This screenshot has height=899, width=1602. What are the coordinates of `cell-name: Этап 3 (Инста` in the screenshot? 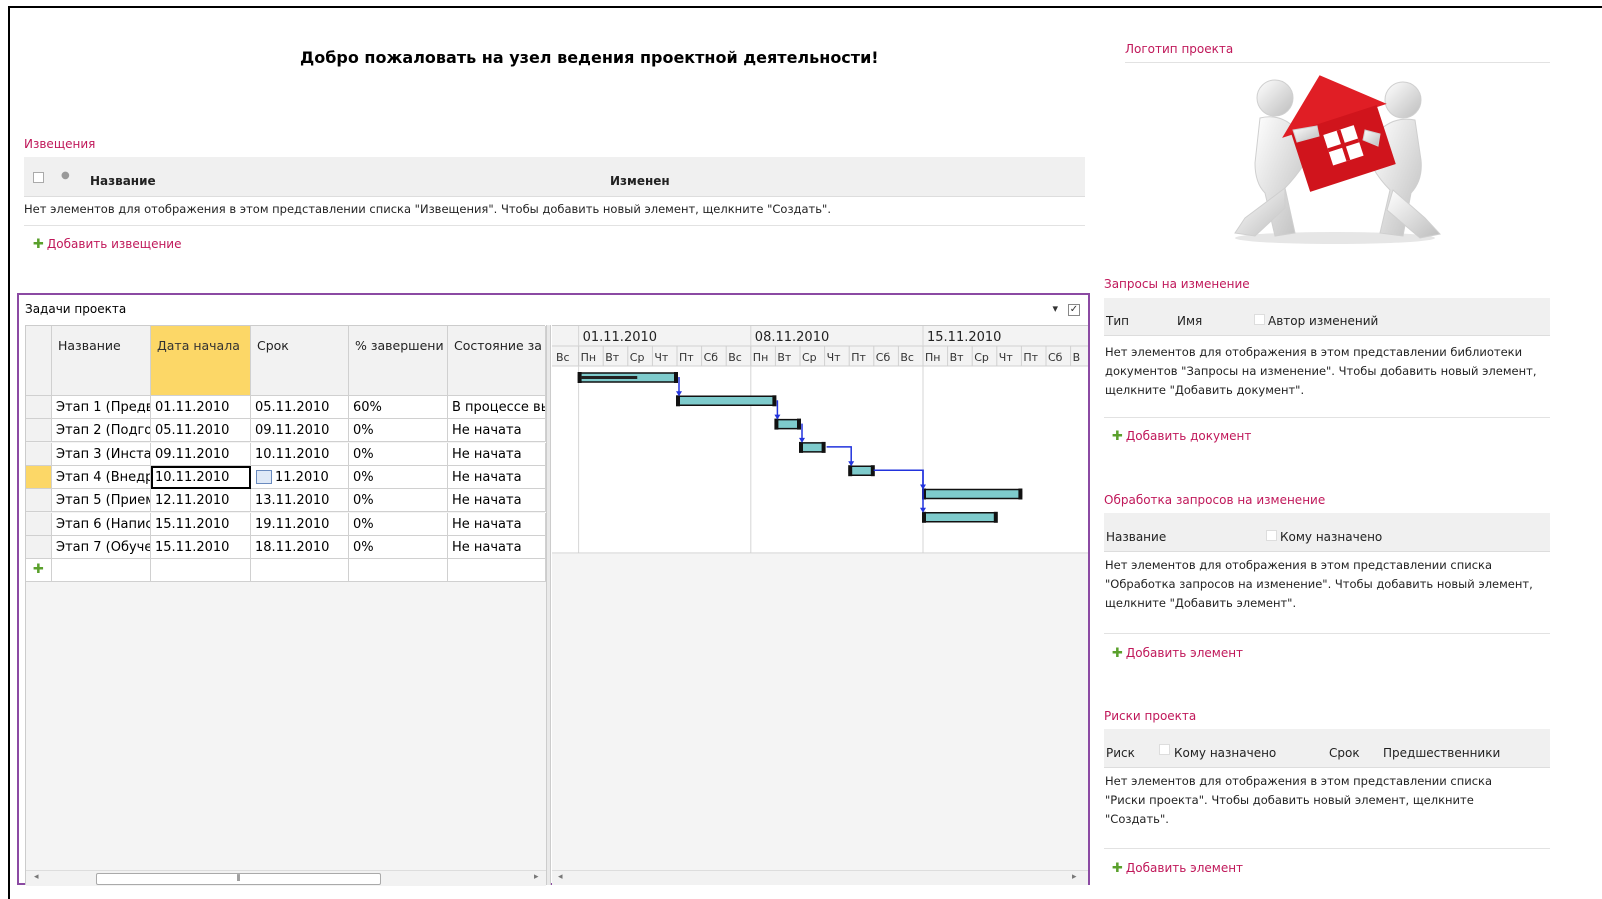 It's located at (101, 454).